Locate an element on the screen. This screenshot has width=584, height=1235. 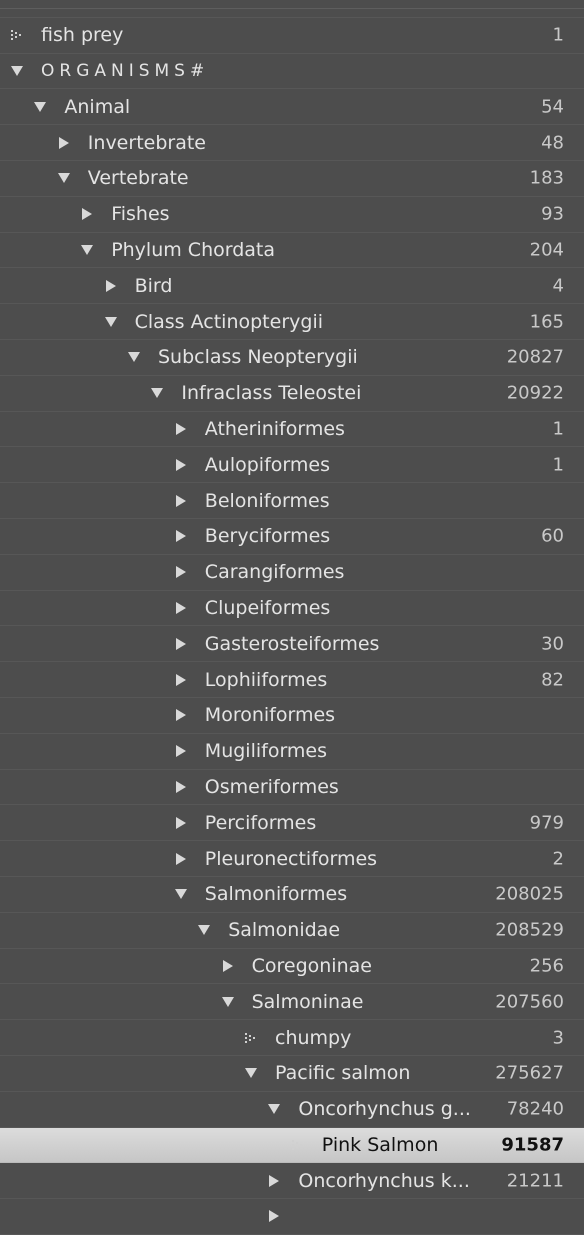
tree-row-count: 256 is located at coordinates (546, 966).